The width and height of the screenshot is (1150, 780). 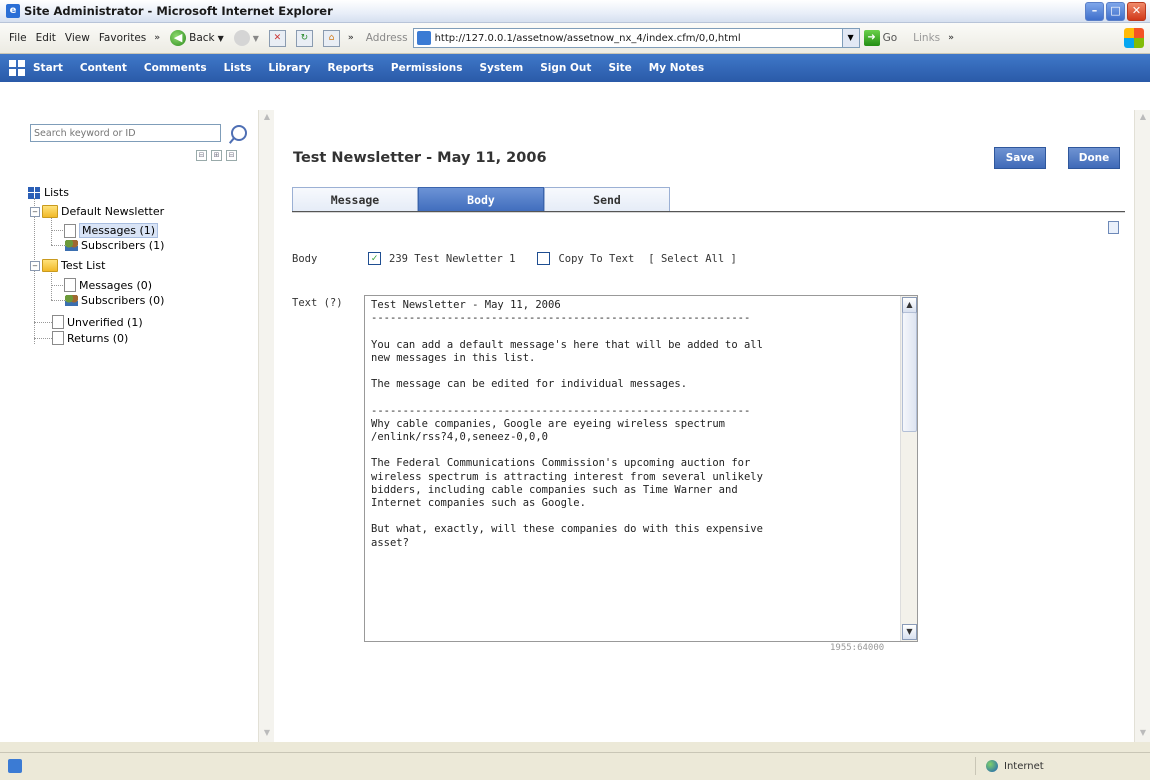 I want to click on tree-item-tl-messages: Messages (0), so click(x=108, y=285).